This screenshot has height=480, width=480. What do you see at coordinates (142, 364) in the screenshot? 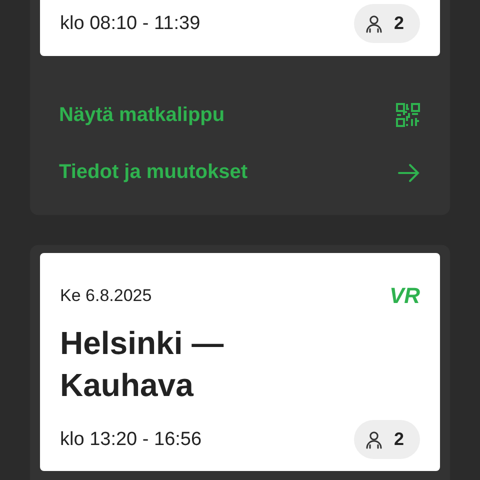
I see `route-title: Helsinki — Kauhava` at bounding box center [142, 364].